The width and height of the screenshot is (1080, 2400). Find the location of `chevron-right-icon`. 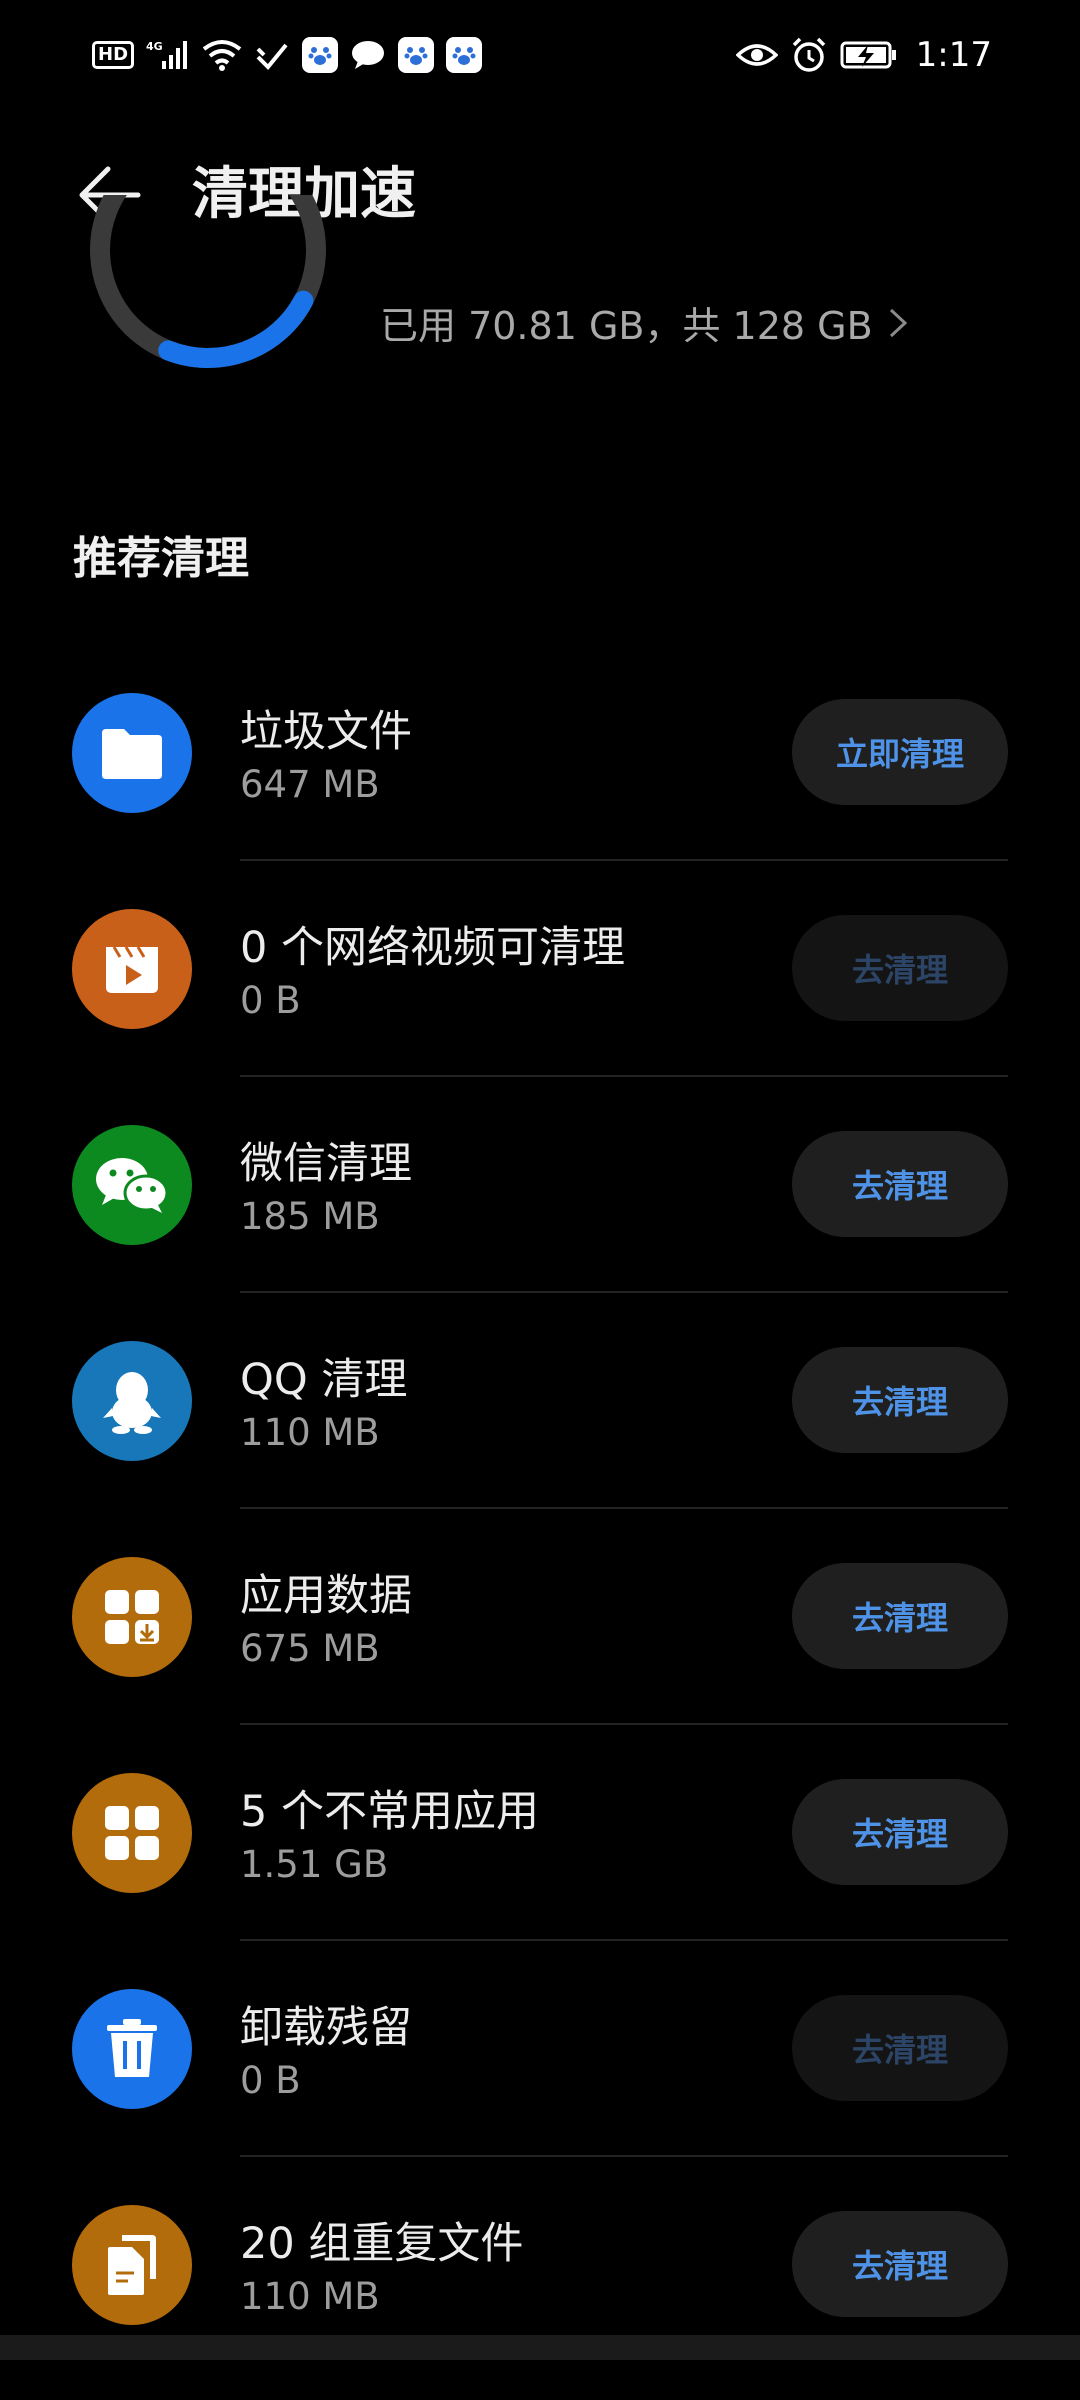

chevron-right-icon is located at coordinates (898, 322).